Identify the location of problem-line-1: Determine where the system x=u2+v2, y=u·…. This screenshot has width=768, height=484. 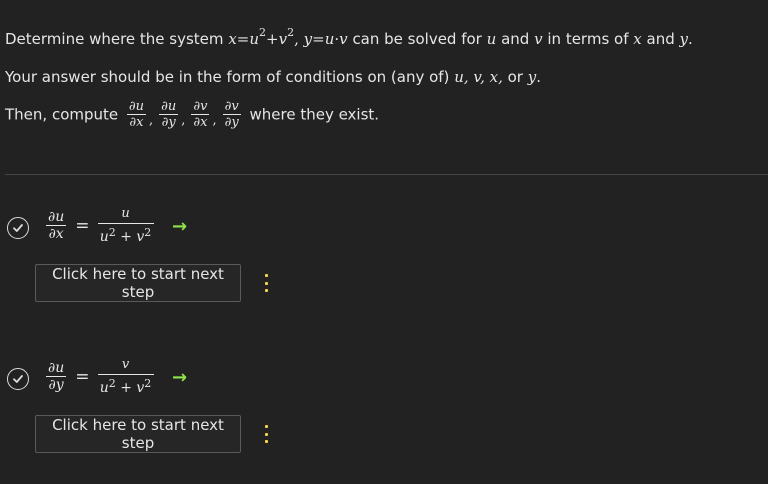
(349, 37).